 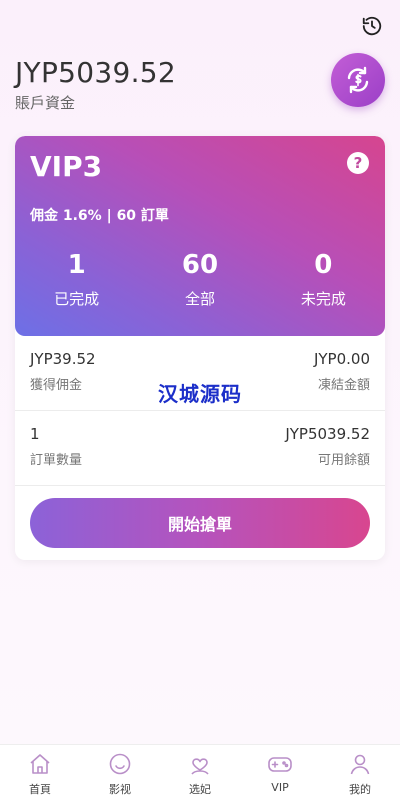 What do you see at coordinates (35, 434) in the screenshot?
I see `order-count-value: 1` at bounding box center [35, 434].